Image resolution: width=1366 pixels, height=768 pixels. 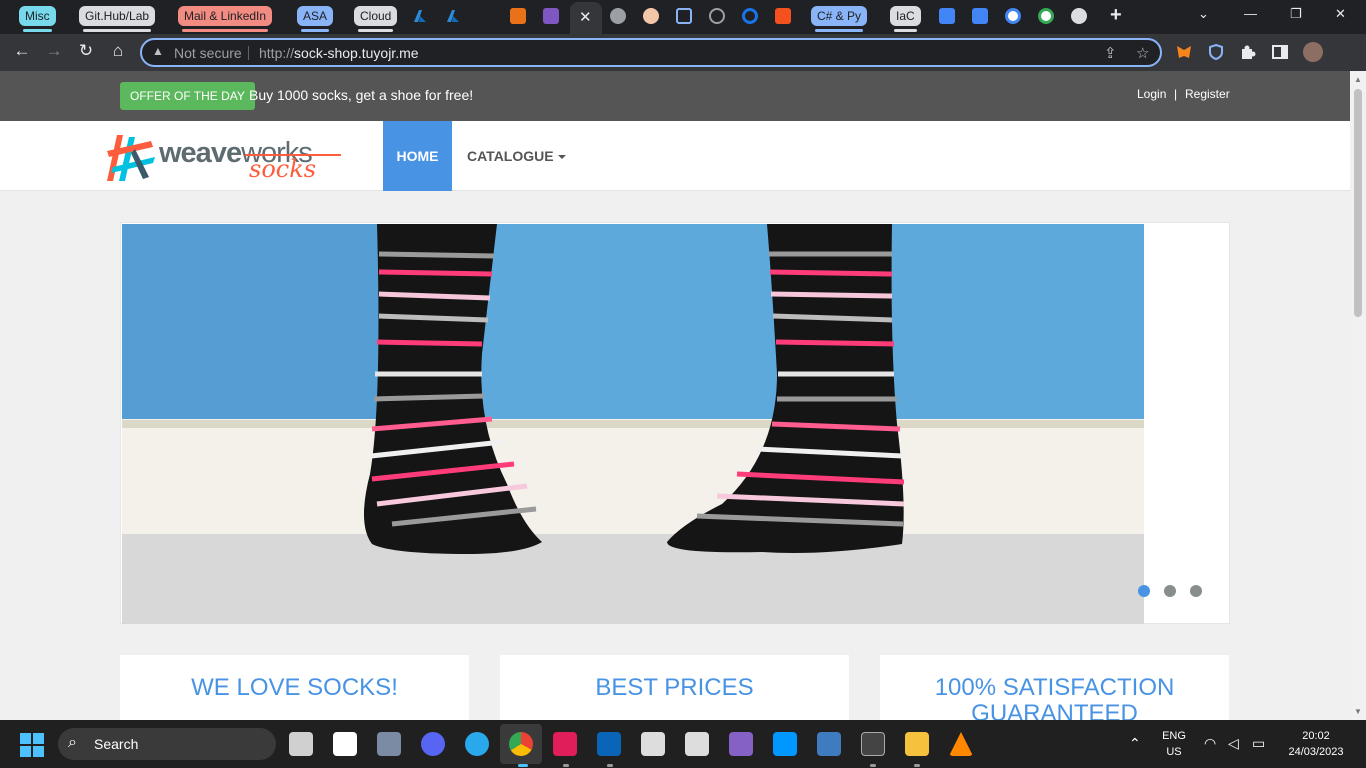 I want to click on url-text: http://sock-shop.tuyojr.me, so click(x=339, y=53).